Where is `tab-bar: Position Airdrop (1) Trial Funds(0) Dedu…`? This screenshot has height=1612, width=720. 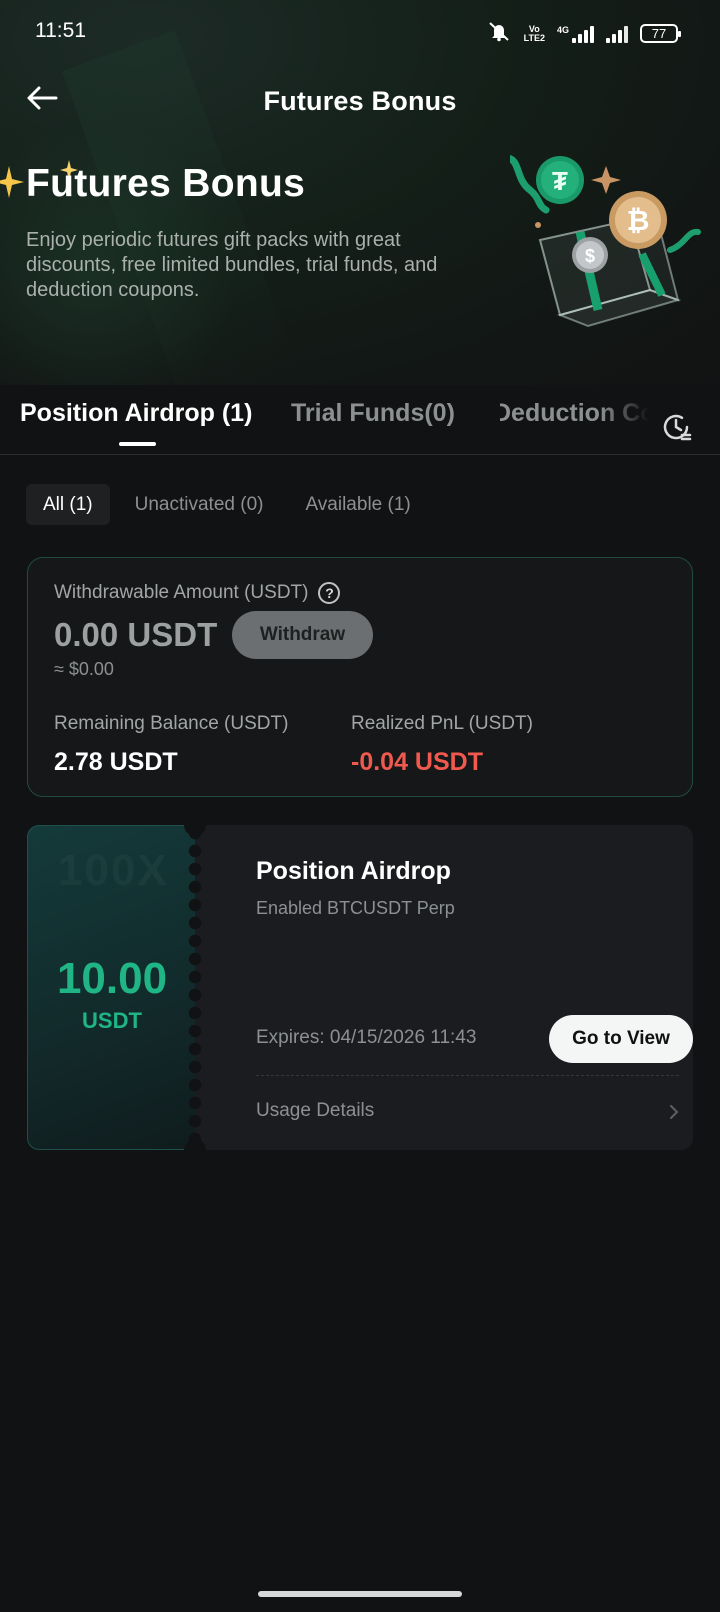 tab-bar: Position Airdrop (1) Trial Funds(0) Dedu… is located at coordinates (360, 420).